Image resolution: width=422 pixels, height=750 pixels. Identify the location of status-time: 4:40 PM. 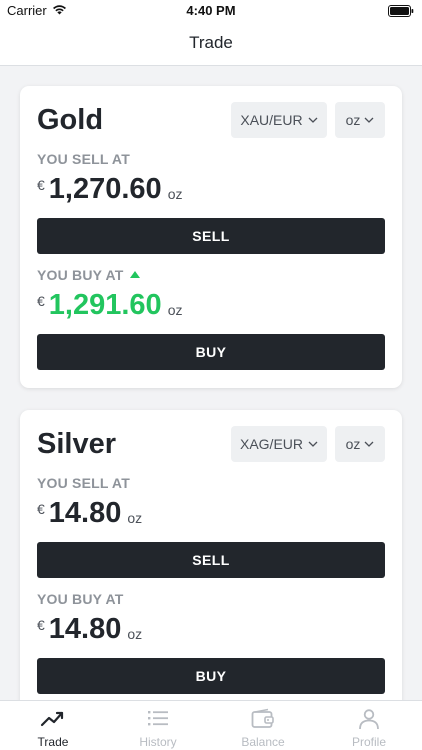
(211, 10).